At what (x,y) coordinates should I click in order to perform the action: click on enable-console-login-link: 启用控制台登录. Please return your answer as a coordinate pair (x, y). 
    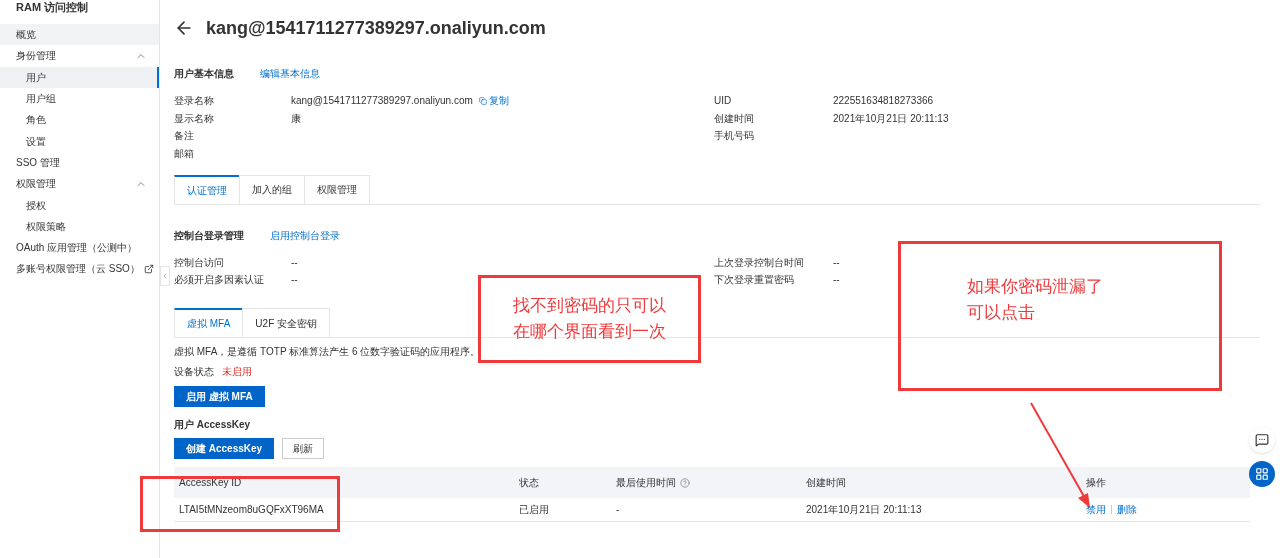
    Looking at the image, I should click on (305, 235).